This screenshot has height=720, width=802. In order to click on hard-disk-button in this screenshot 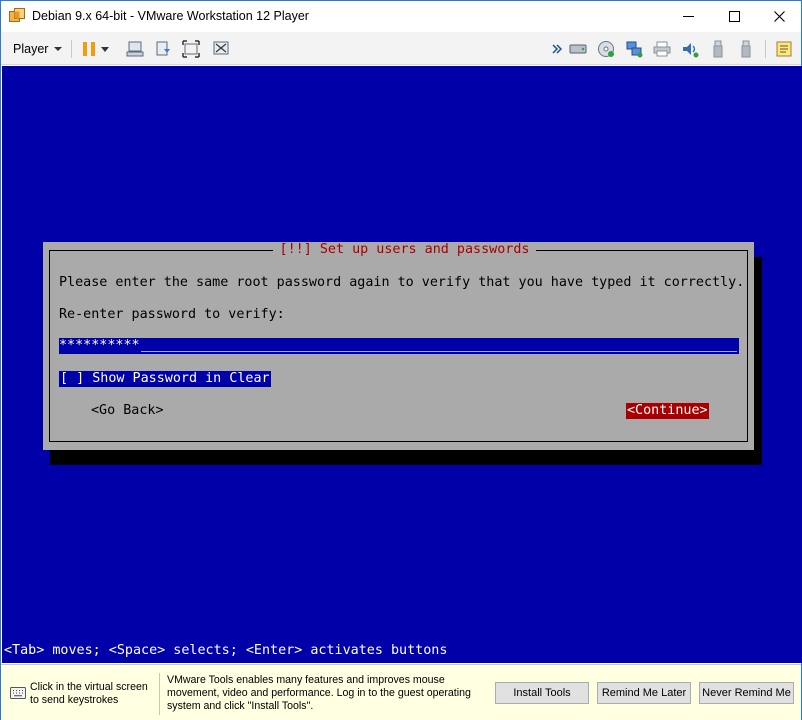, I will do `click(578, 49)`.